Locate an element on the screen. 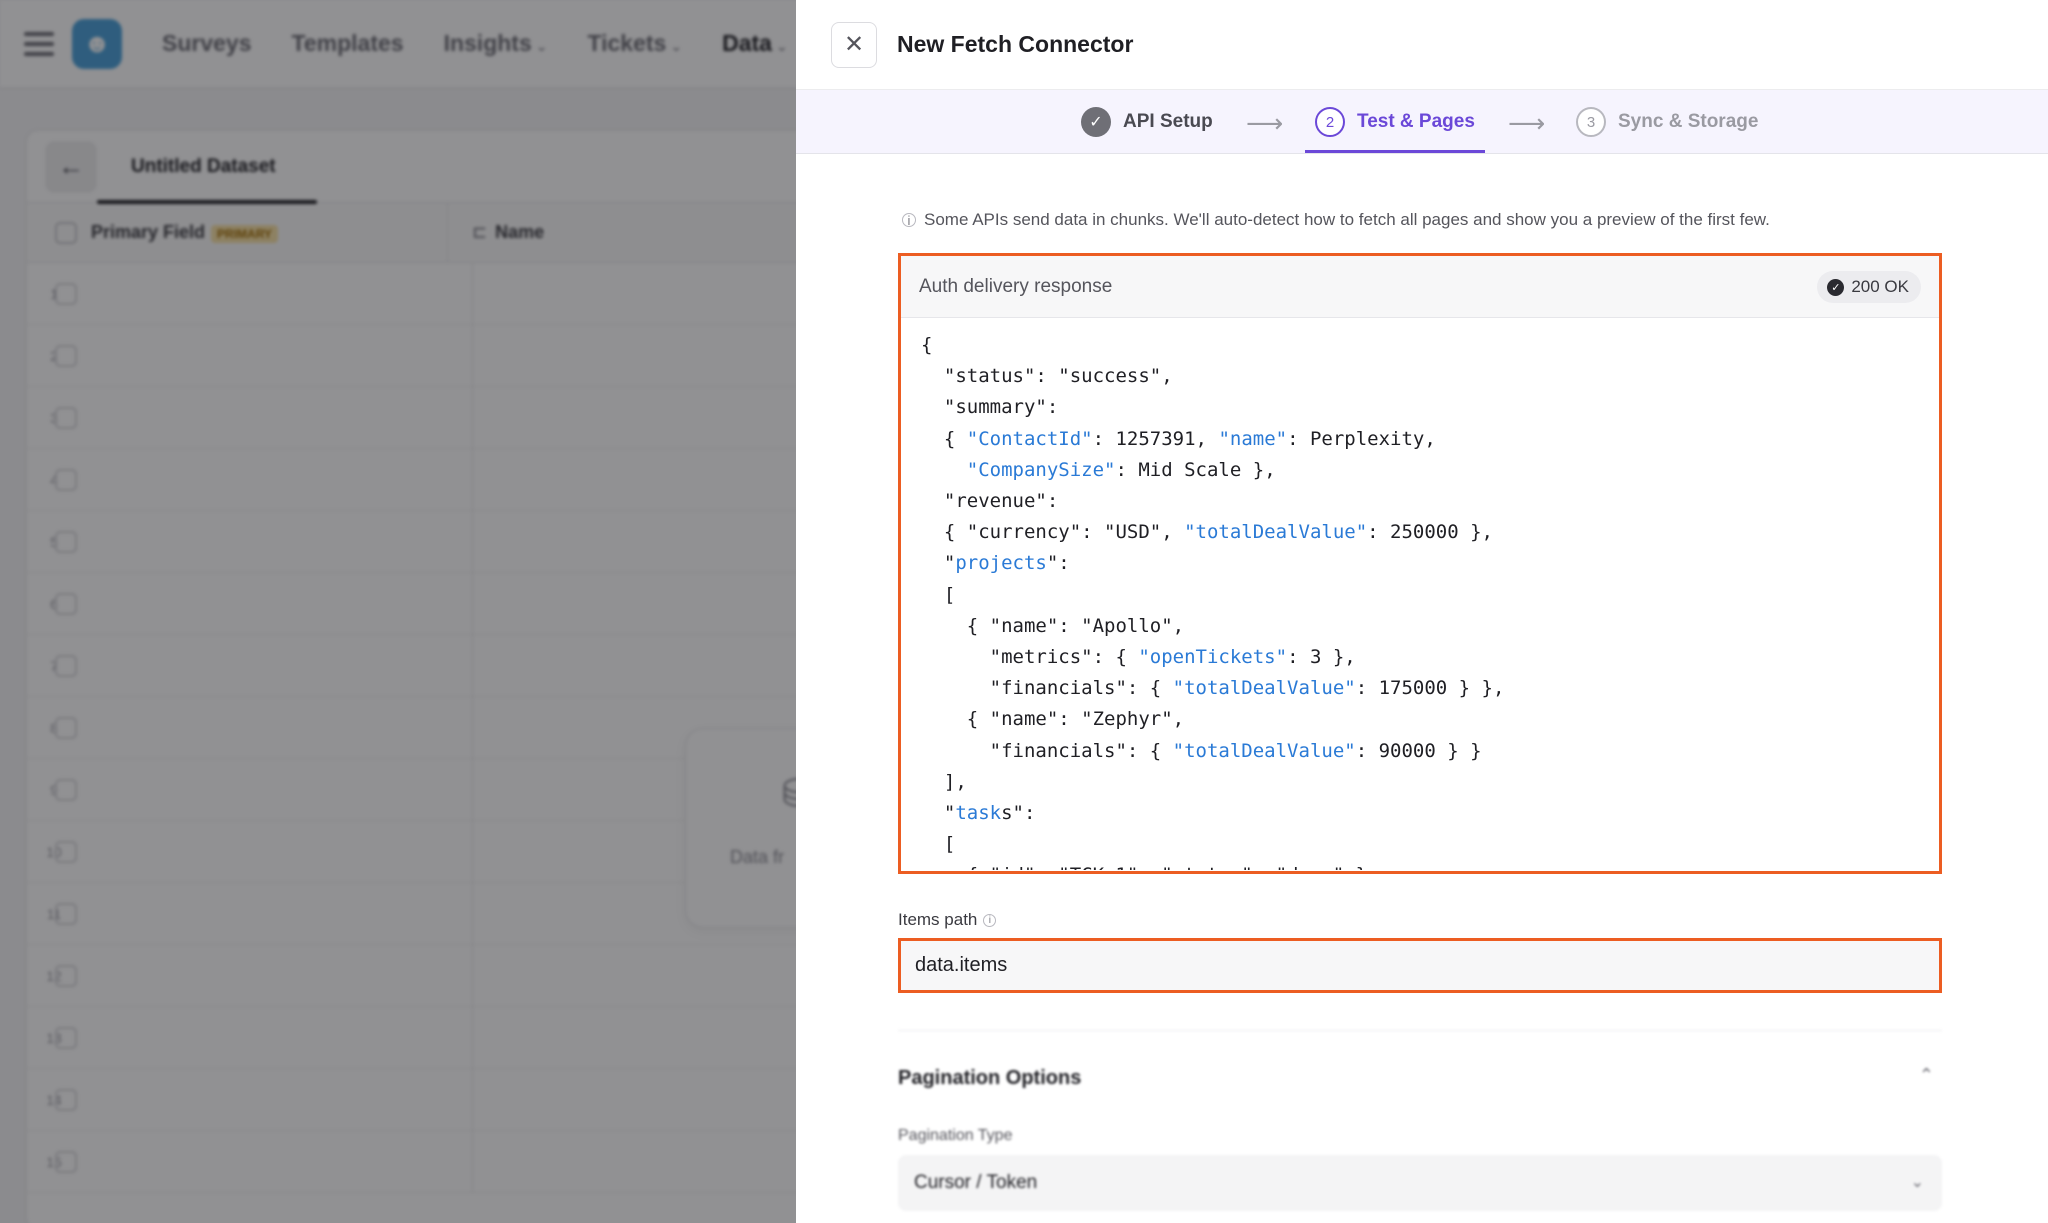  code-line: ], is located at coordinates (1429, 782).